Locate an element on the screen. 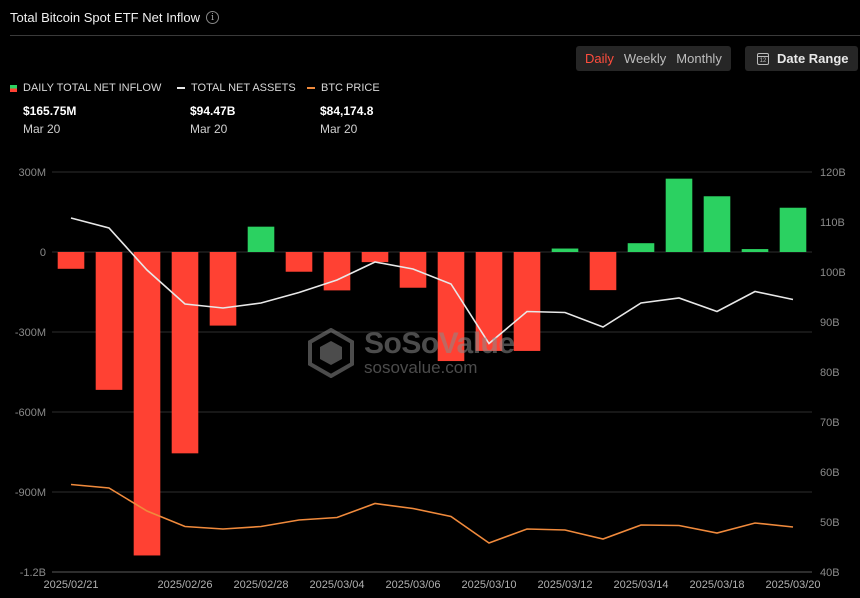 The width and height of the screenshot is (860, 598). right-axis-tick-label: 100B is located at coordinates (833, 273).